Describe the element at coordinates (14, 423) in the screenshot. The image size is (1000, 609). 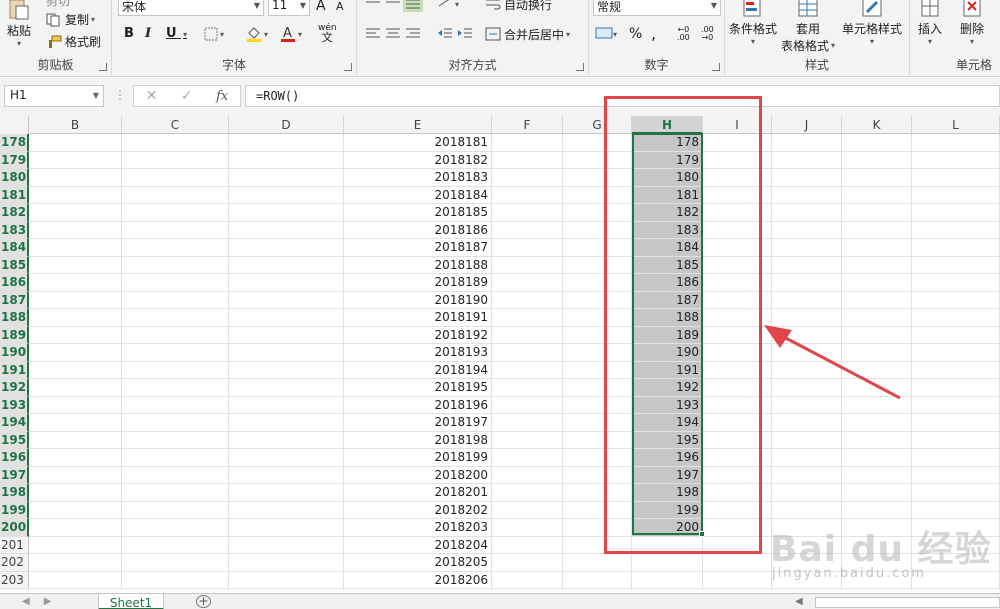
I see `row-header: 194` at that location.